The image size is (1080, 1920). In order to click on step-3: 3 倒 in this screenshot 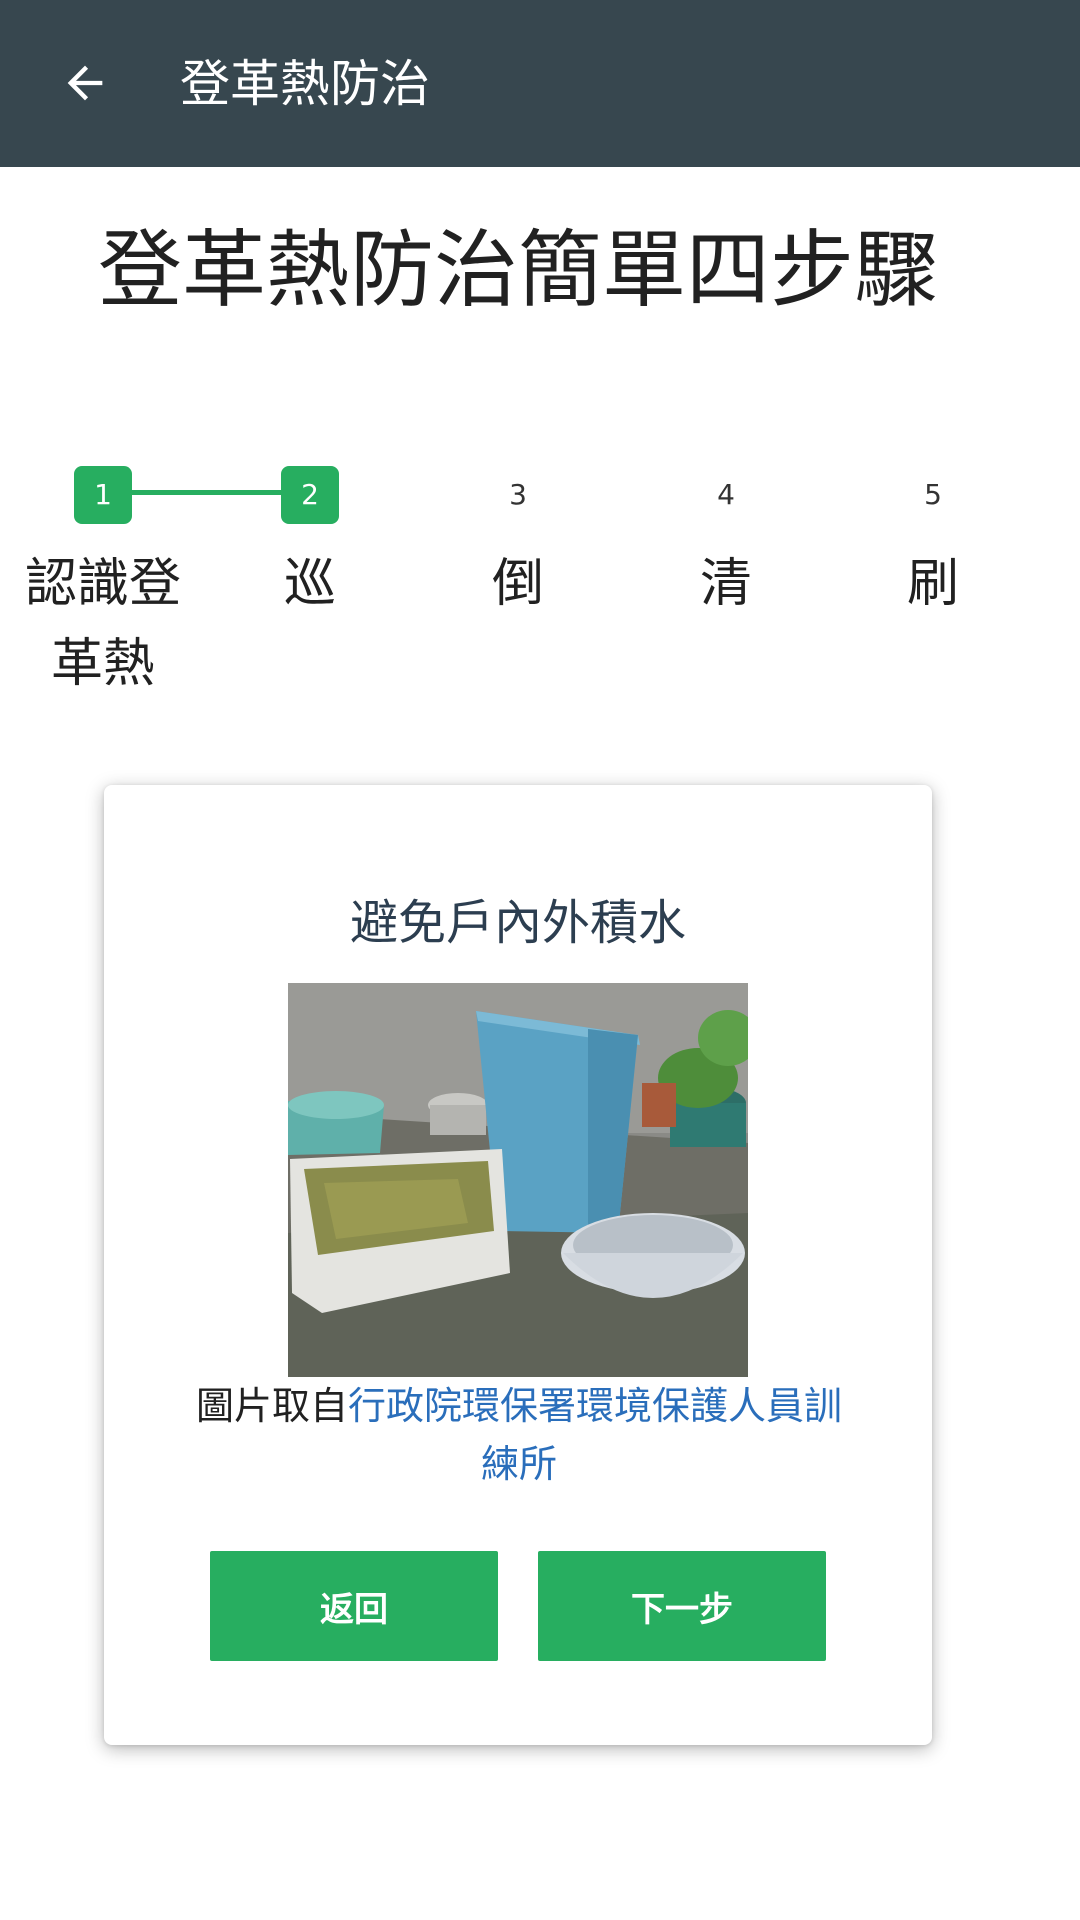, I will do `click(518, 545)`.